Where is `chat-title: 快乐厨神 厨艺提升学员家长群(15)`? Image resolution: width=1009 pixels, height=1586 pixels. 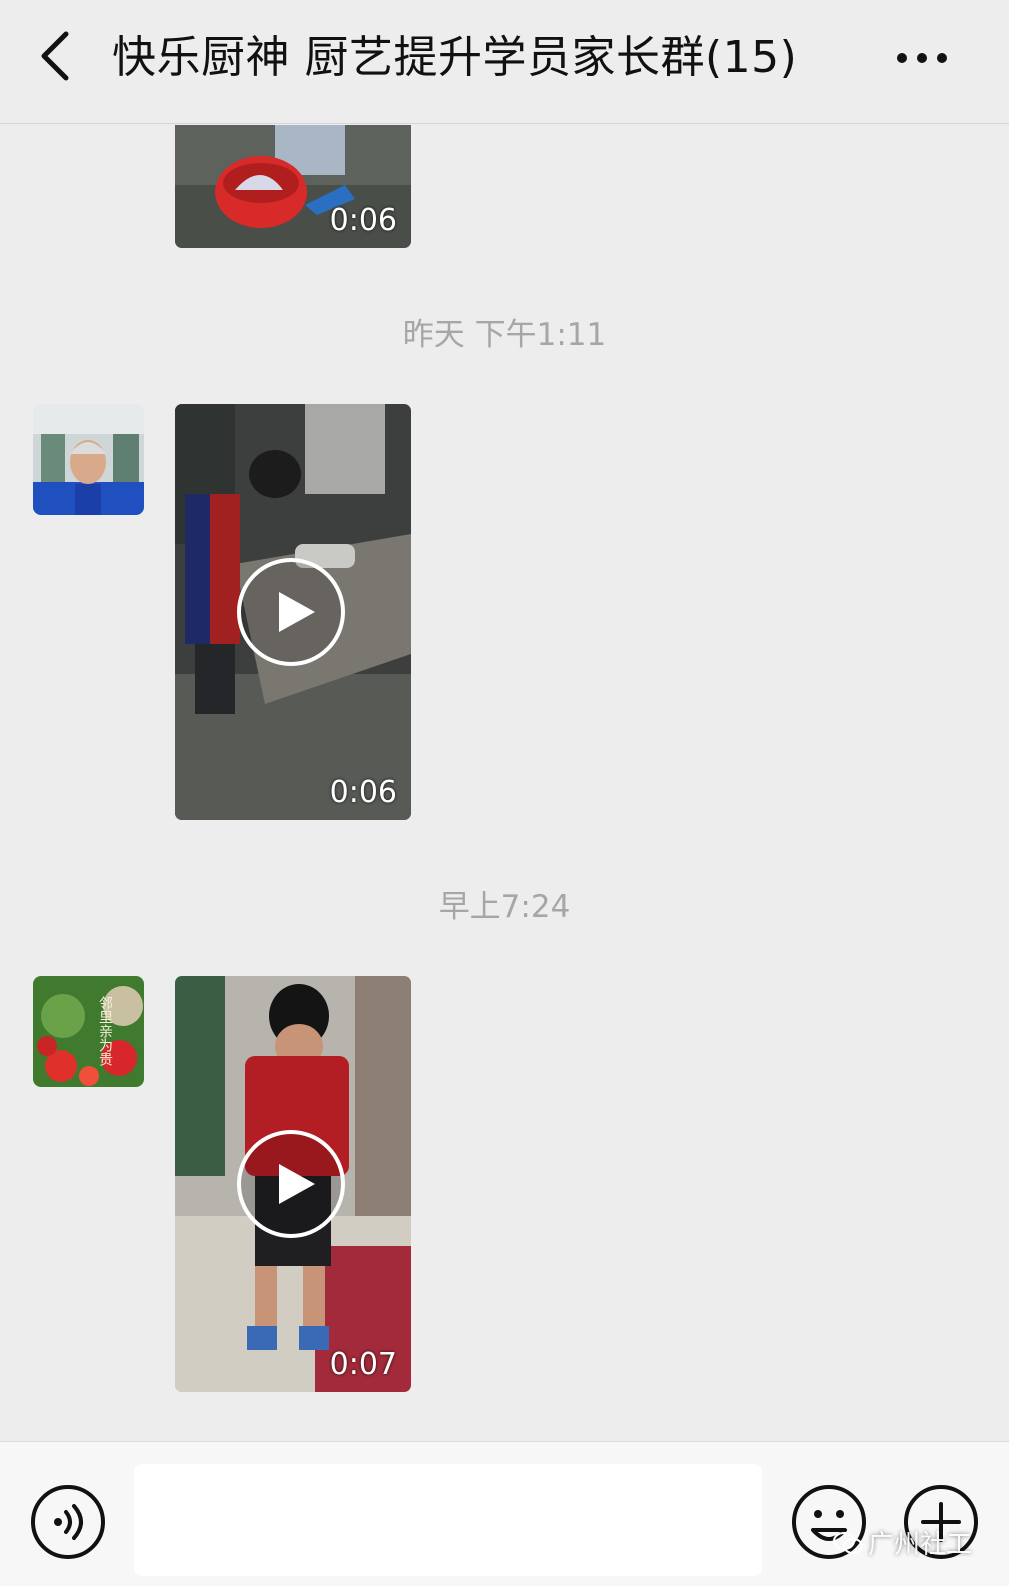 chat-title: 快乐厨神 厨艺提升学员家长群(15) is located at coordinates (455, 57).